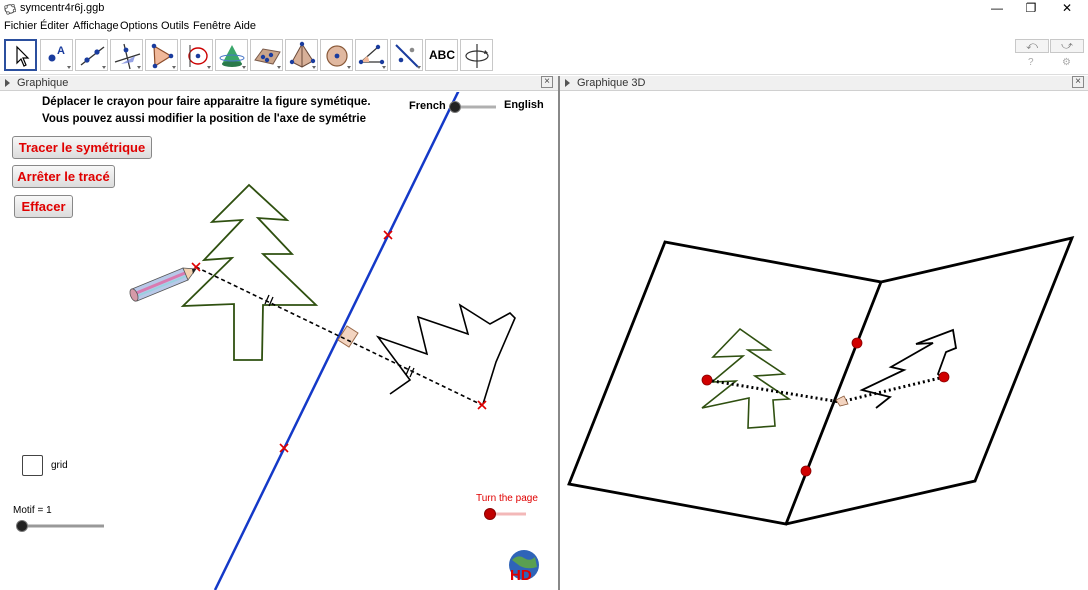 This screenshot has width=1088, height=590. What do you see at coordinates (997, 9) in the screenshot?
I see `minimize-button: —` at bounding box center [997, 9].